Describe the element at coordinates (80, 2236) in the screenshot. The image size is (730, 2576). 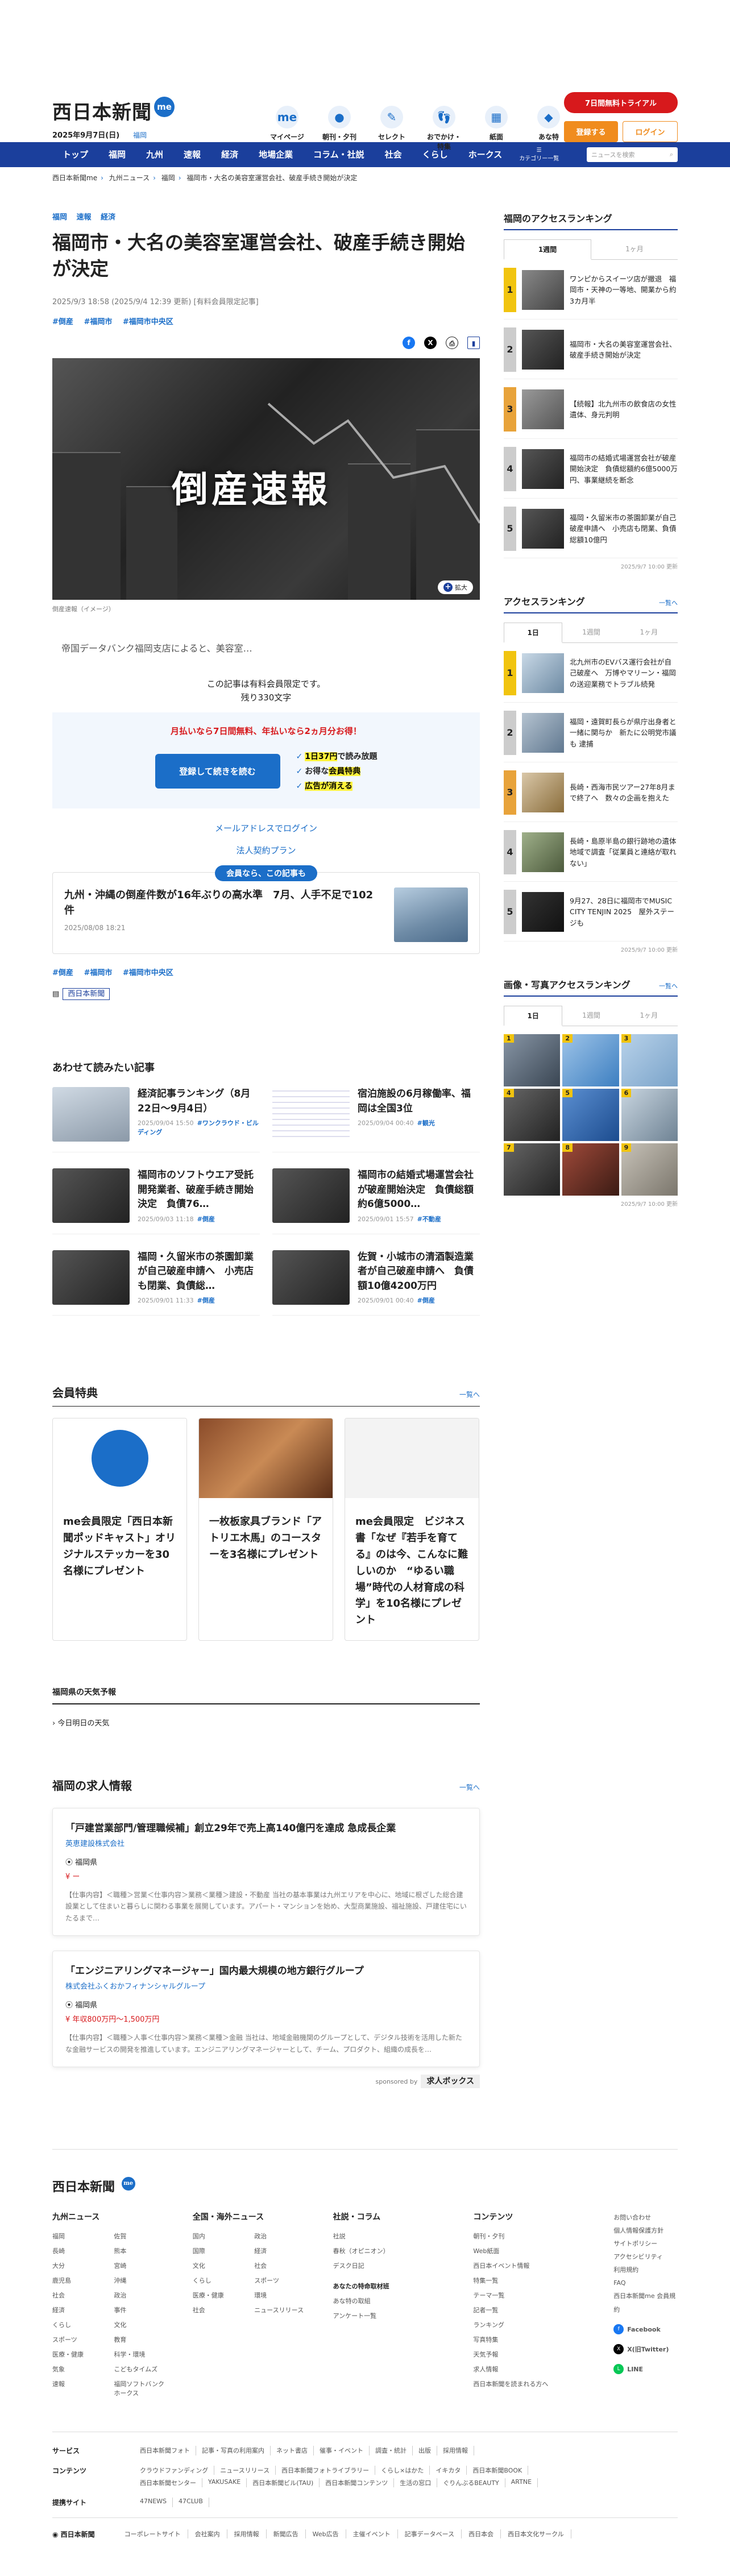
I see `footer-link: 福岡` at that location.